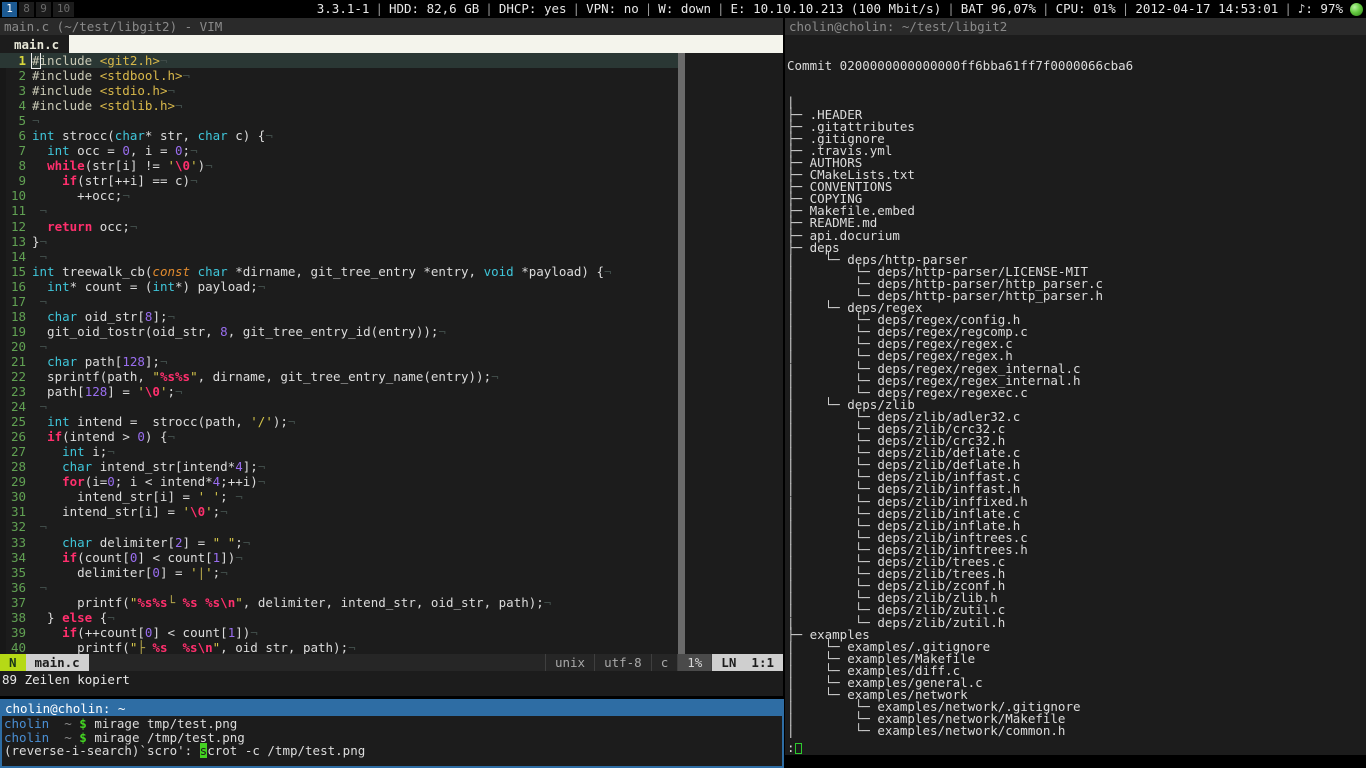 This screenshot has height=768, width=1366. What do you see at coordinates (160, 316) in the screenshot?
I see `code-token: ];` at bounding box center [160, 316].